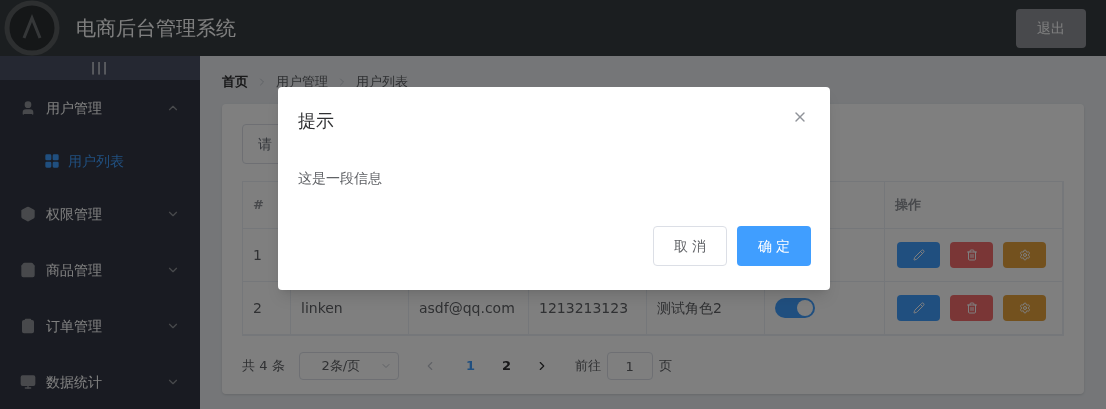 The image size is (1106, 409). Describe the element at coordinates (235, 82) in the screenshot. I see `breadcrumb-item: 首页` at that location.